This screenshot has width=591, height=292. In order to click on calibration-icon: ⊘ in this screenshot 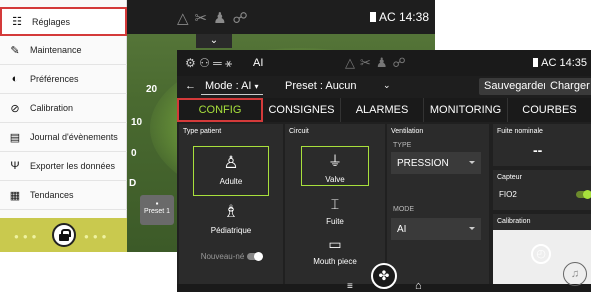, I will do `click(15, 108)`.